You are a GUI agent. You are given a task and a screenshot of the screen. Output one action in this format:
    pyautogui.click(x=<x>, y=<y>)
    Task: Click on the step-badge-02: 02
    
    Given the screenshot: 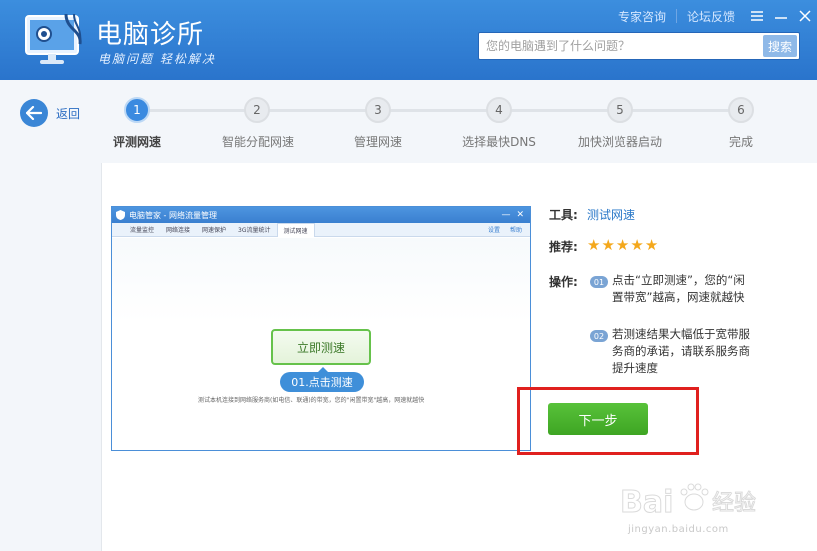 What is the action you would take?
    pyautogui.click(x=599, y=336)
    